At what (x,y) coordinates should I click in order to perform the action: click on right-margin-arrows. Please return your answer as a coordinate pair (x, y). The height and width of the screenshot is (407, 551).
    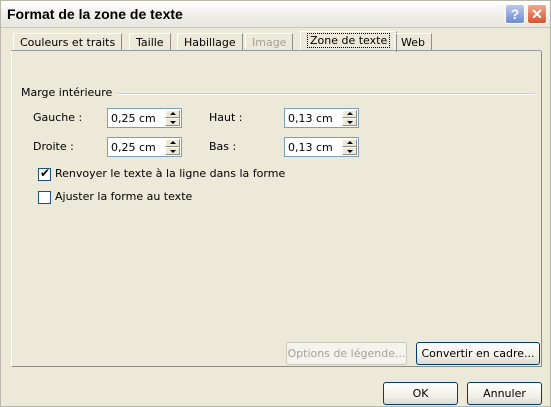
    Looking at the image, I should click on (172, 147).